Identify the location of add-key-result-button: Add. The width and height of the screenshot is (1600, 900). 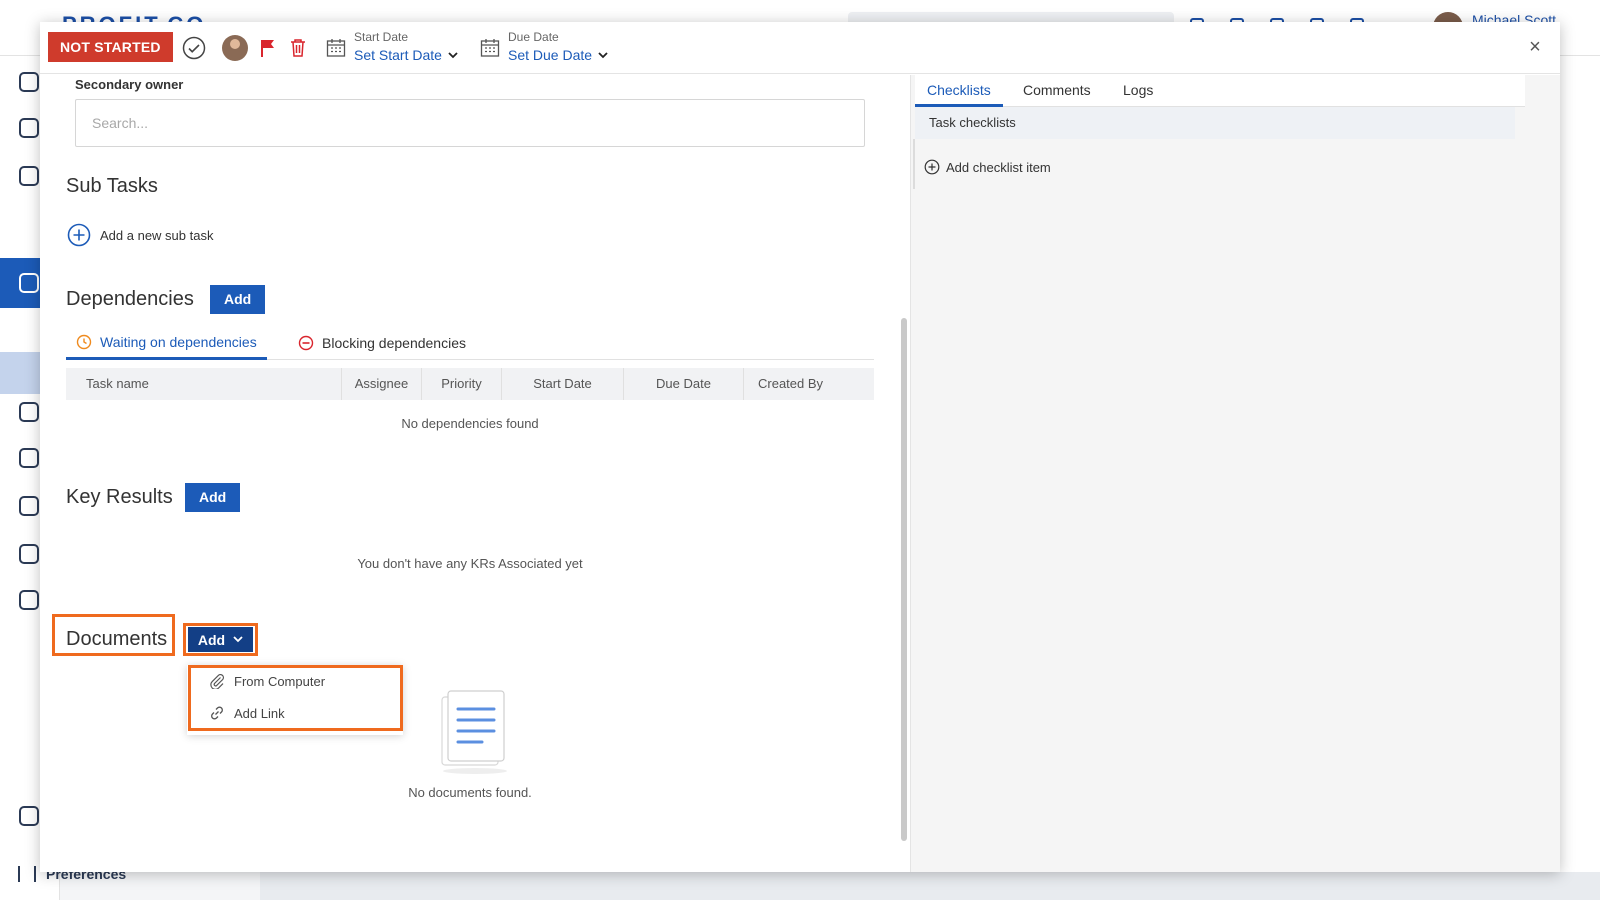
(213, 497).